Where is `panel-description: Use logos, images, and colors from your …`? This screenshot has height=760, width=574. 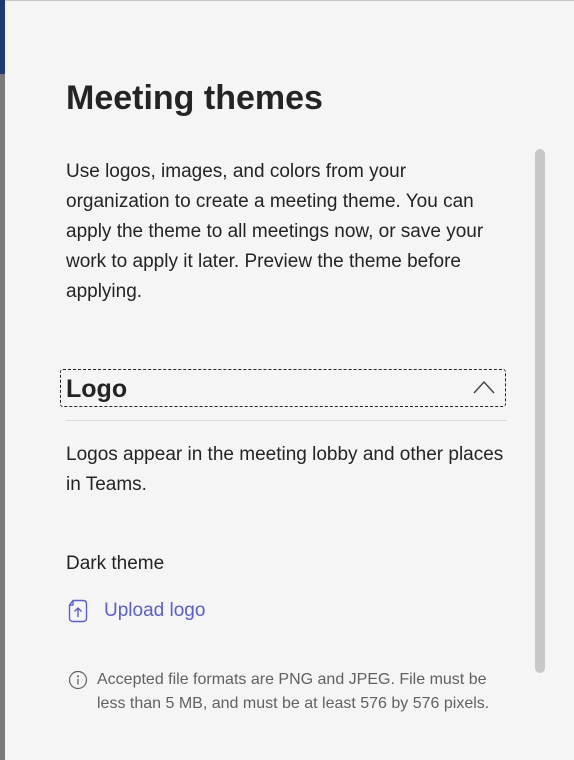 panel-description: Use logos, images, and colors from your … is located at coordinates (275, 231).